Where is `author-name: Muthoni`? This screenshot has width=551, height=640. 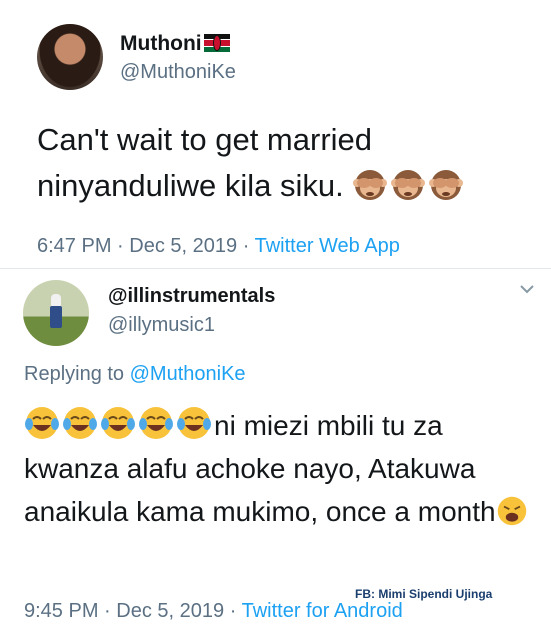
author-name: Muthoni is located at coordinates (175, 44).